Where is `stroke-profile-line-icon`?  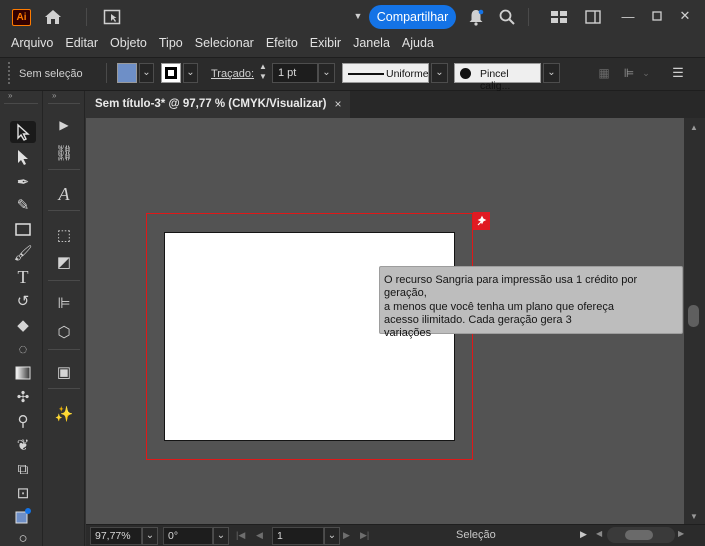
stroke-profile-line-icon is located at coordinates (366, 74).